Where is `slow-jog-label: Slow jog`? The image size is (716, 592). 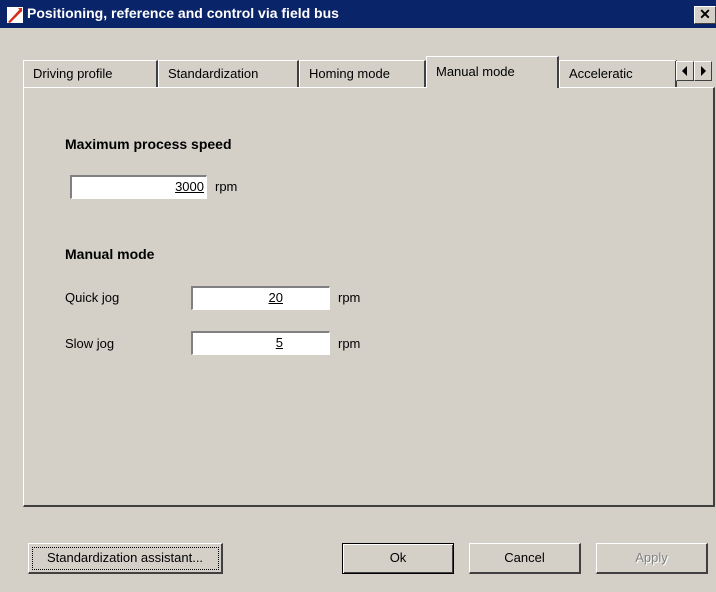 slow-jog-label: Slow jog is located at coordinates (90, 343).